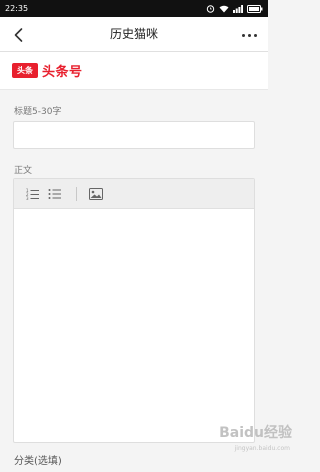 The width and height of the screenshot is (320, 472). Describe the element at coordinates (33, 194) in the screenshot. I see `ordered-list-icon: 1 2 3` at that location.